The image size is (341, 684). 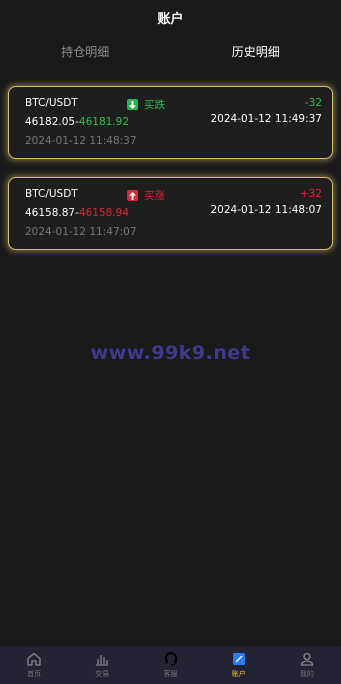 I want to click on nav-account: 账户, so click(x=239, y=665).